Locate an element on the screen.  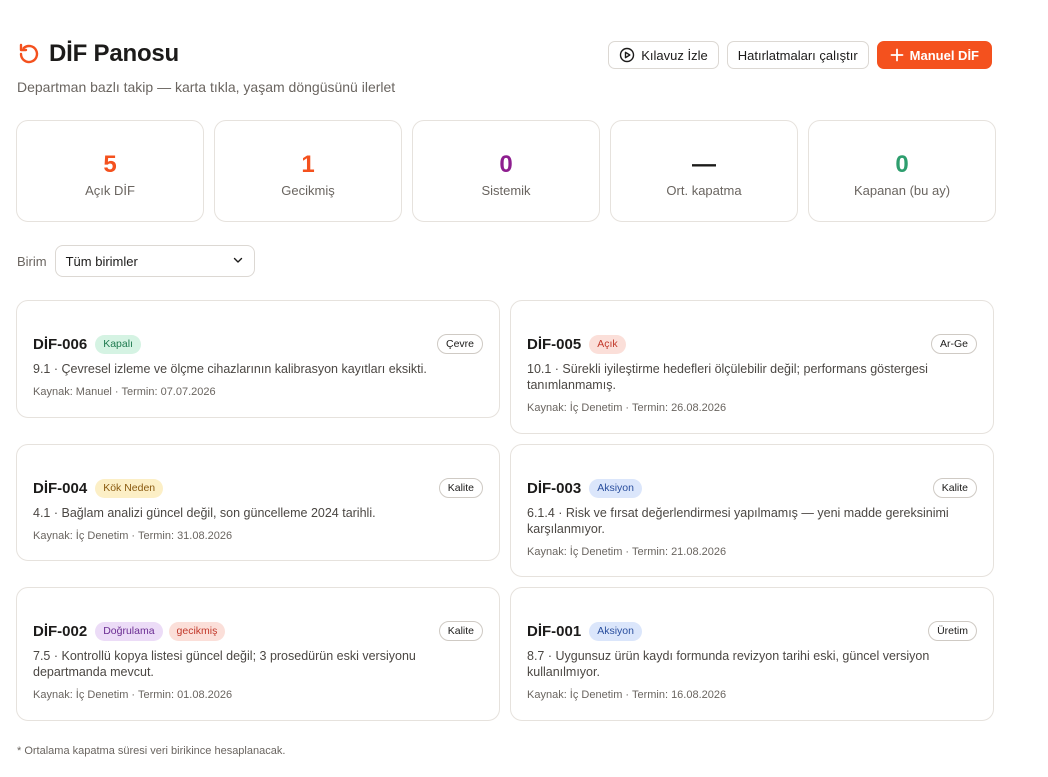
department-tag: Ar-Ge is located at coordinates (953, 344).